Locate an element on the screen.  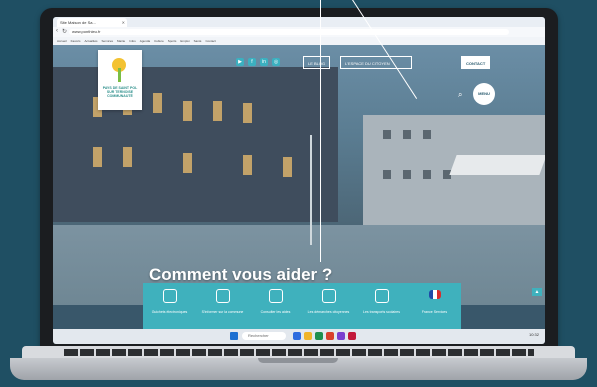
citizen-space-button: L'ESPACE DU CITOYEN is located at coordinates (376, 62).